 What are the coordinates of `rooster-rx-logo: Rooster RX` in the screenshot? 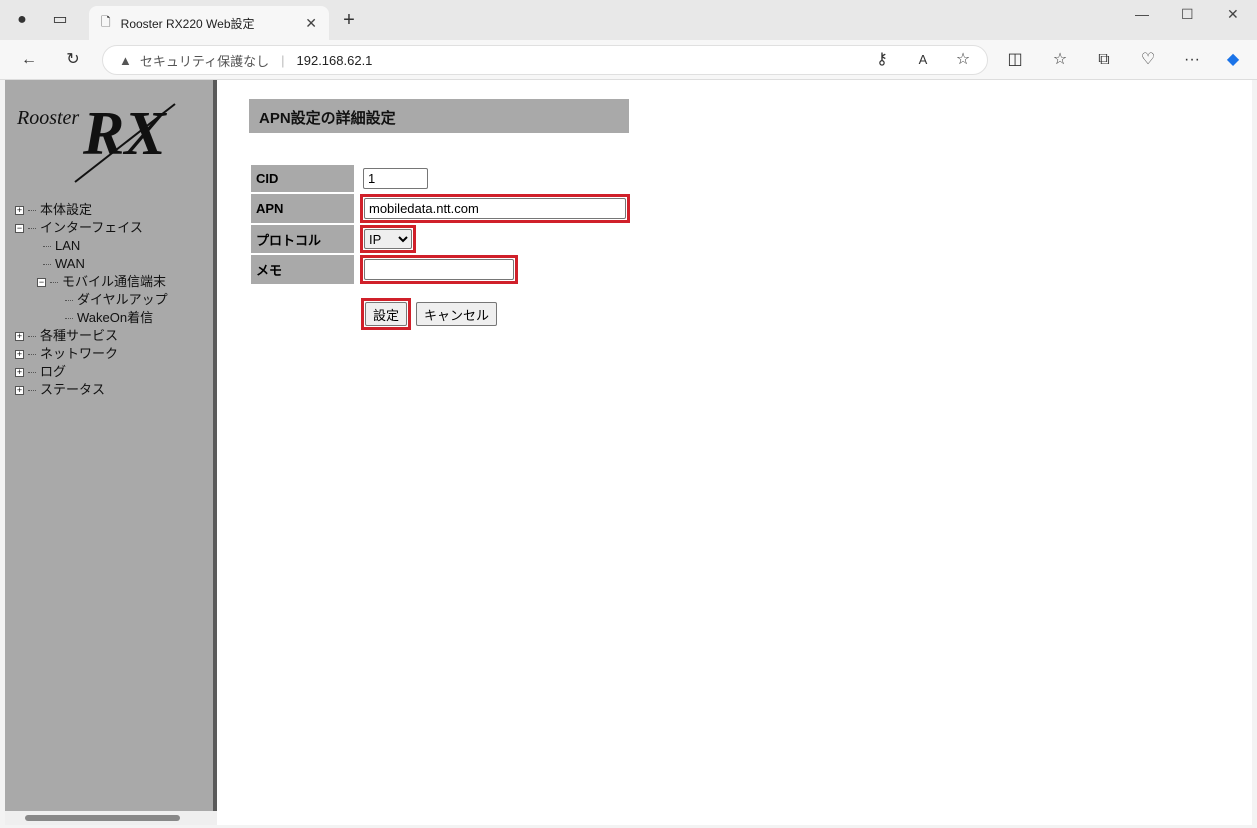 It's located at (96, 141).